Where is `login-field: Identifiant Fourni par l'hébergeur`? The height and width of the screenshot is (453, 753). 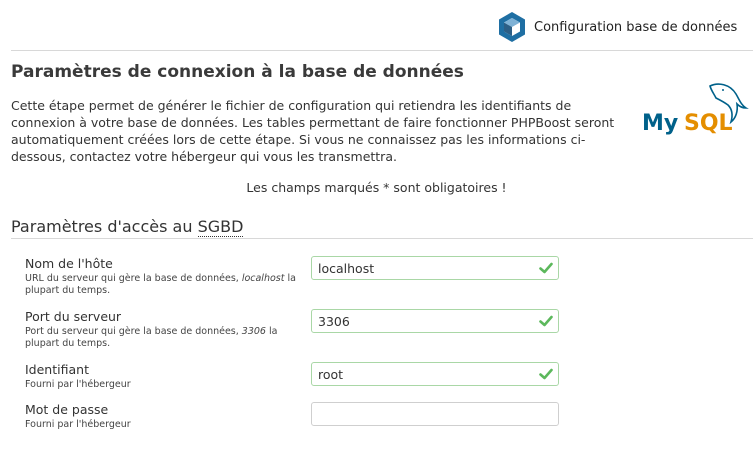 login-field: Identifiant Fourni par l'hébergeur is located at coordinates (385, 376).